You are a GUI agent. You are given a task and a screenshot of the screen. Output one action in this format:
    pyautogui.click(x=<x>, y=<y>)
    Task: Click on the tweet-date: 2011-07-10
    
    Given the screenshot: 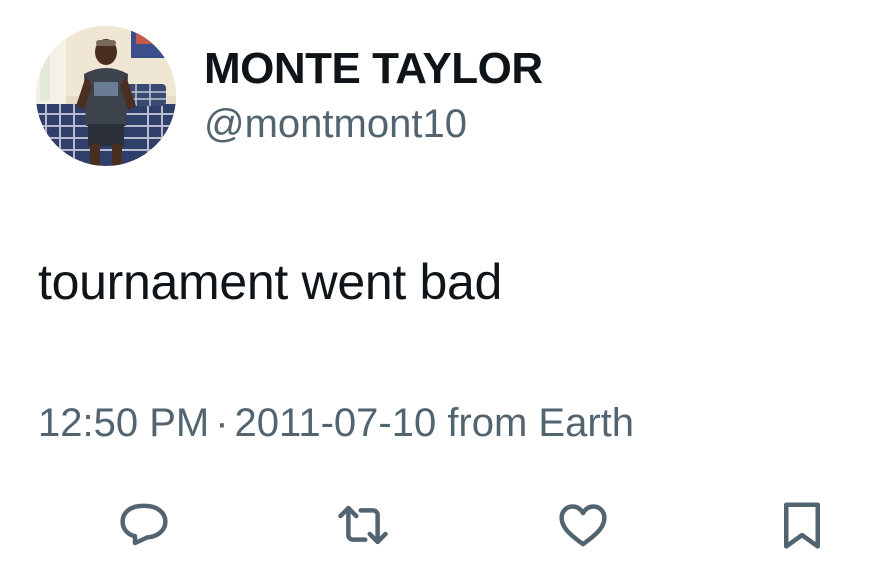 What is the action you would take?
    pyautogui.click(x=336, y=423)
    